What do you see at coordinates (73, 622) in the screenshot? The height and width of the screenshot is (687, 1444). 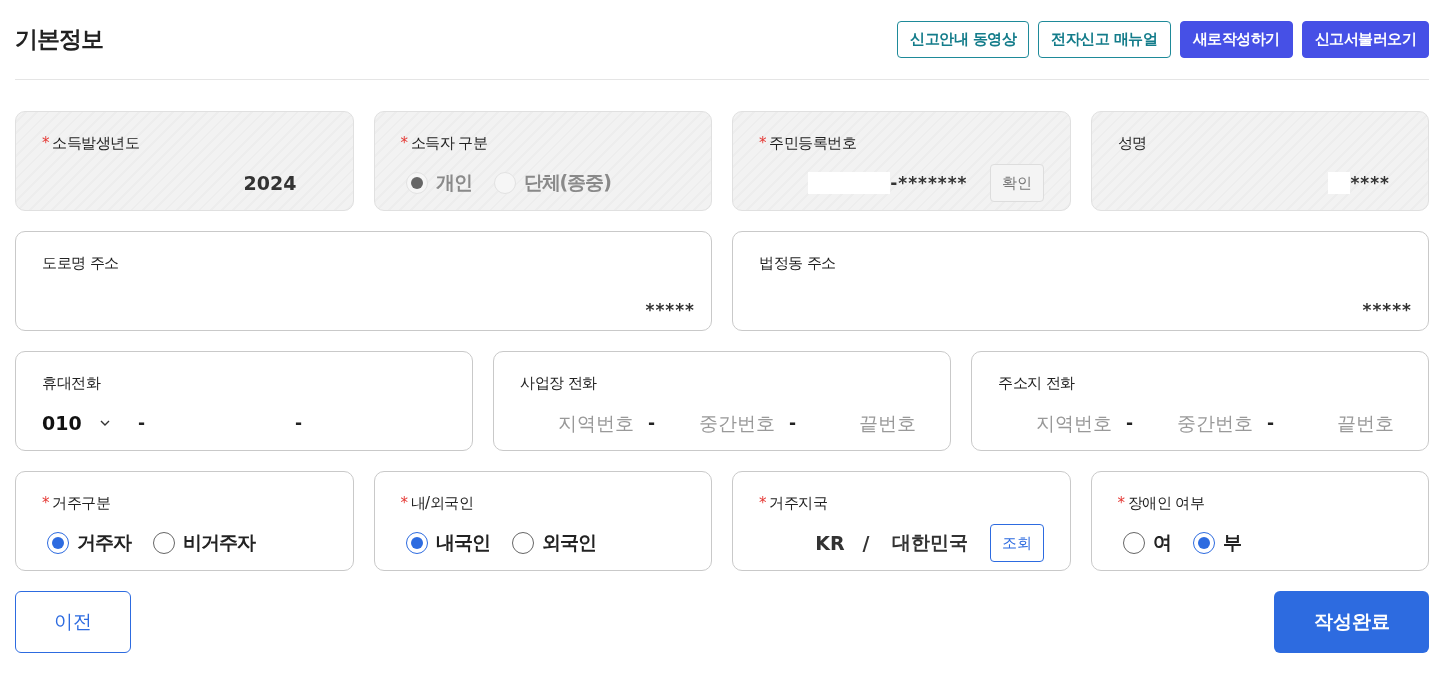 I see `previous-button: 이전` at bounding box center [73, 622].